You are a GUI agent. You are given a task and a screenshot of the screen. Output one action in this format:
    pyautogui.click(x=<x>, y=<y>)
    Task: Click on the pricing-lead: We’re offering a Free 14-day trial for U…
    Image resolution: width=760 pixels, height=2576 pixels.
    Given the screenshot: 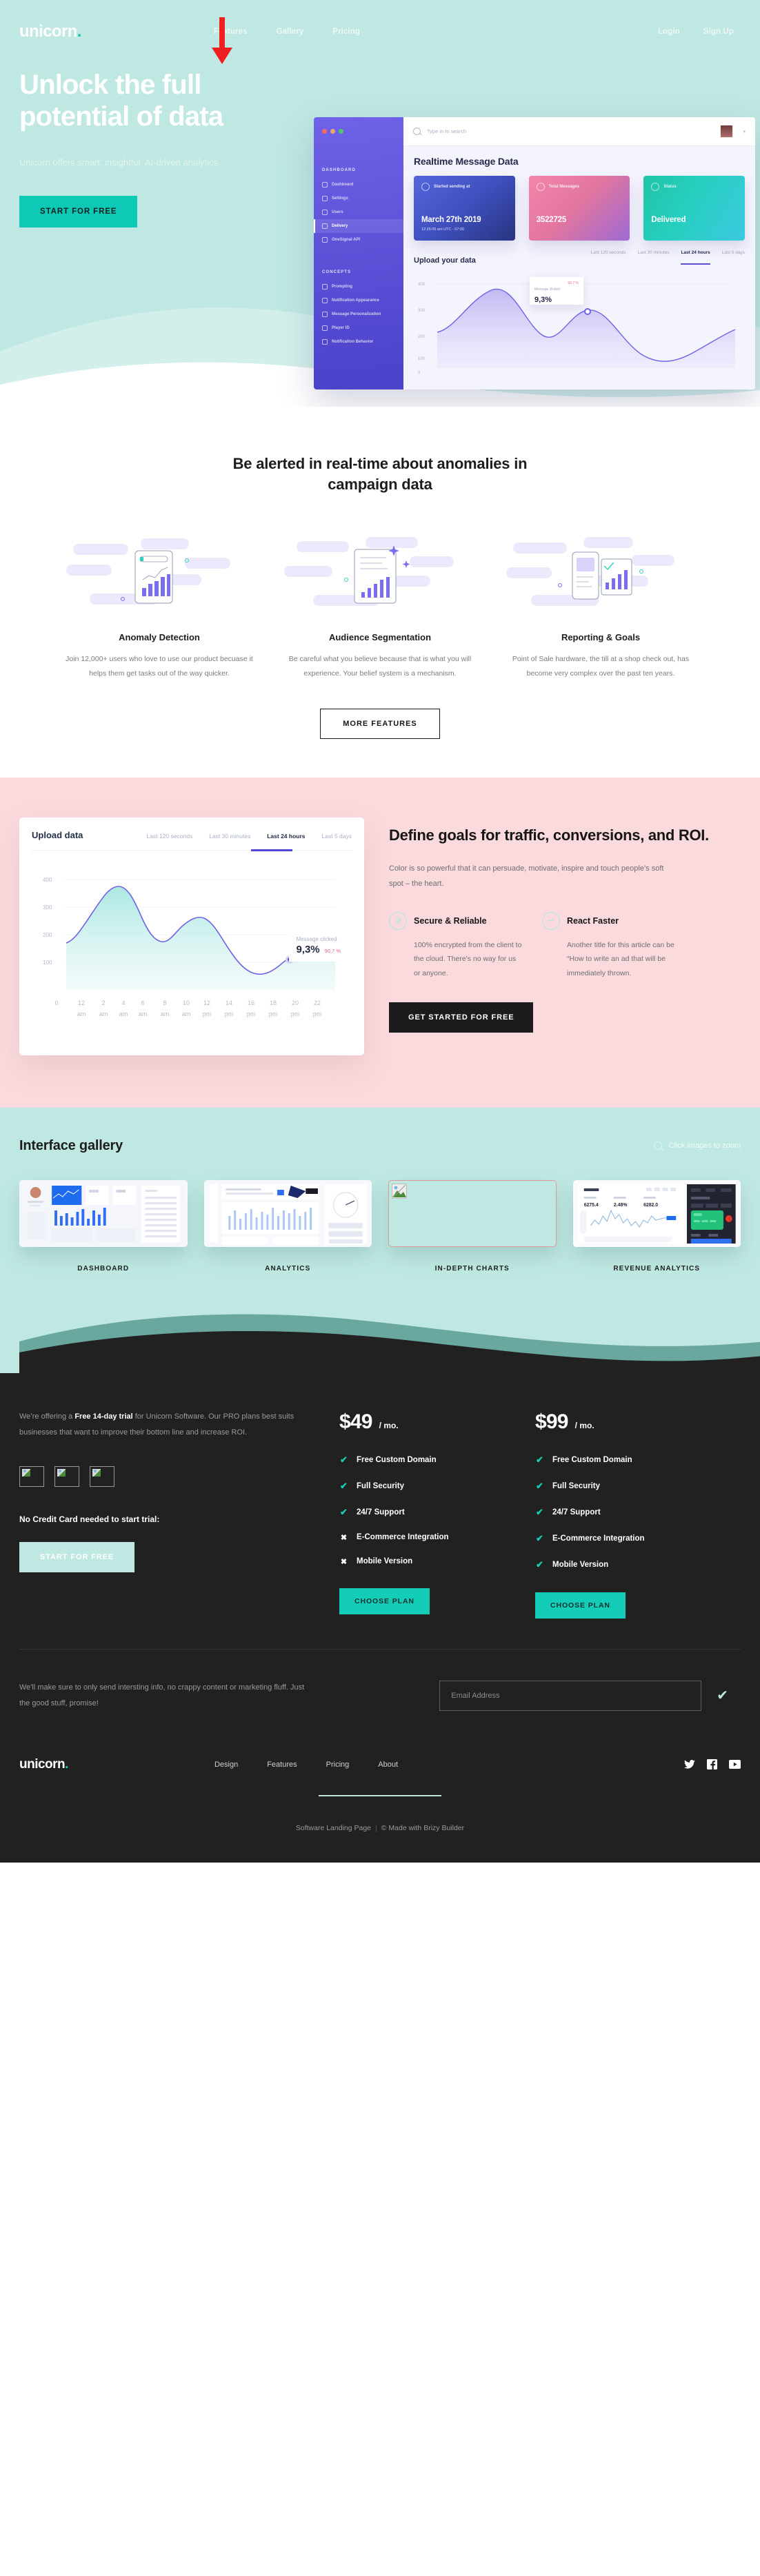 What is the action you would take?
    pyautogui.click(x=167, y=1425)
    